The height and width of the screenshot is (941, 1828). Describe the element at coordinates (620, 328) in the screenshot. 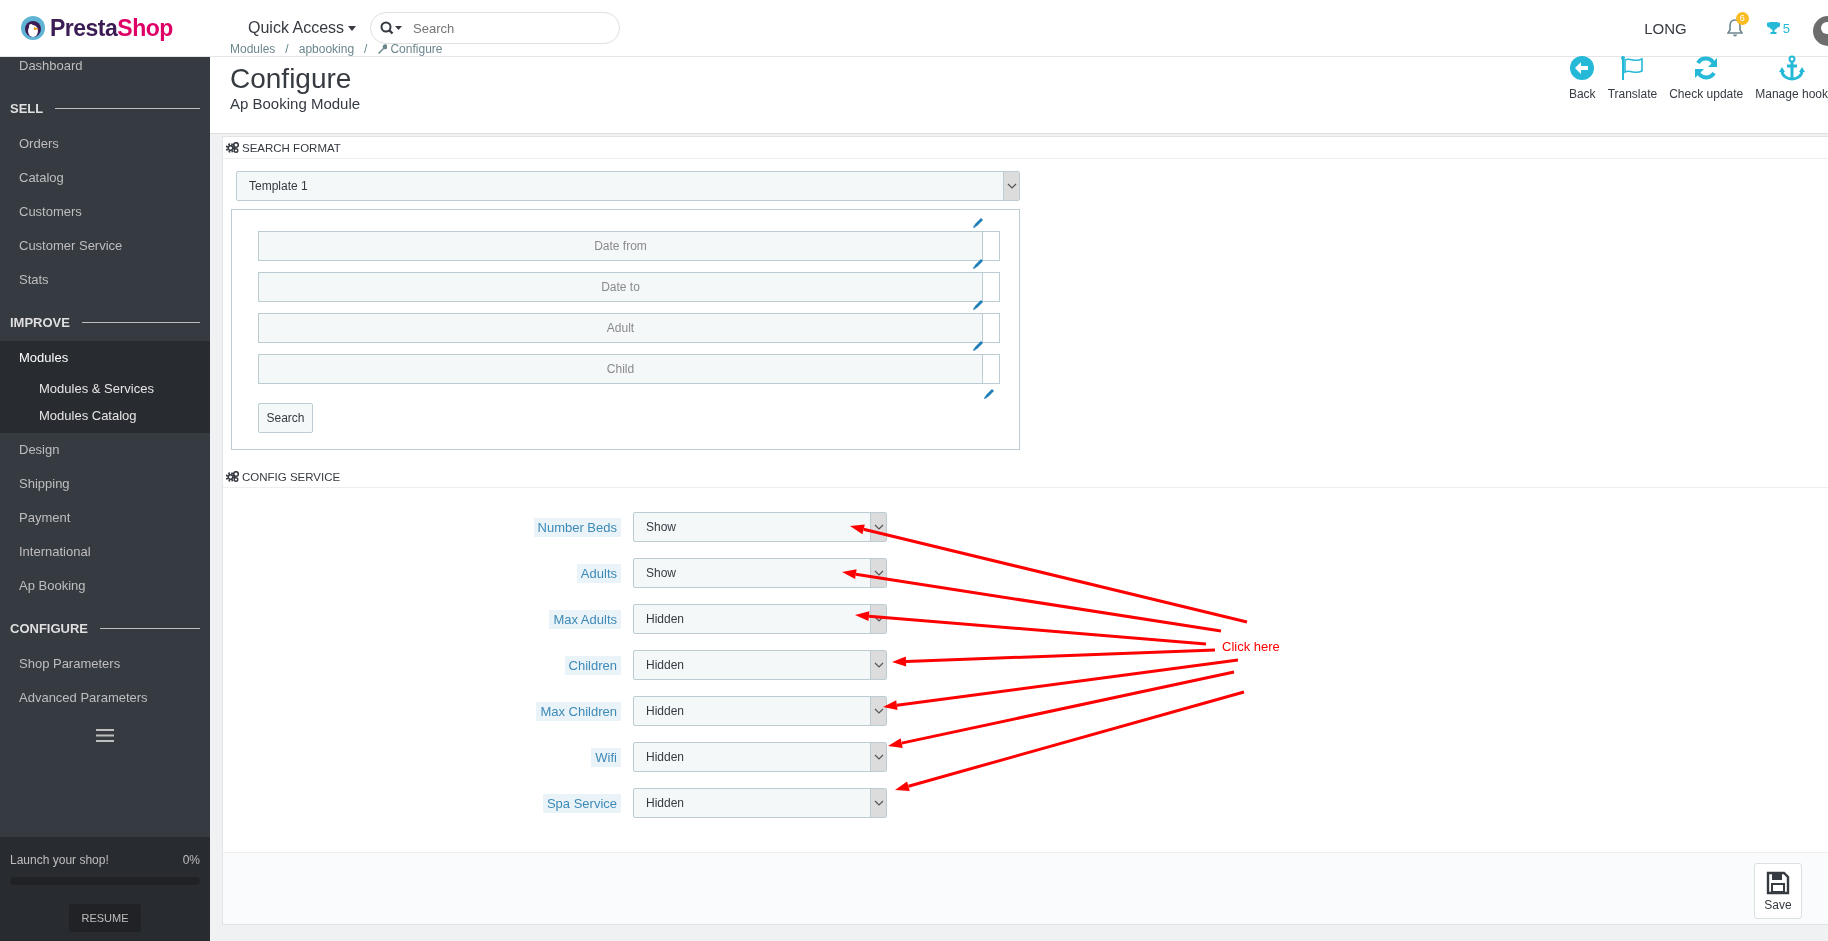

I see `input-field: Adult` at that location.